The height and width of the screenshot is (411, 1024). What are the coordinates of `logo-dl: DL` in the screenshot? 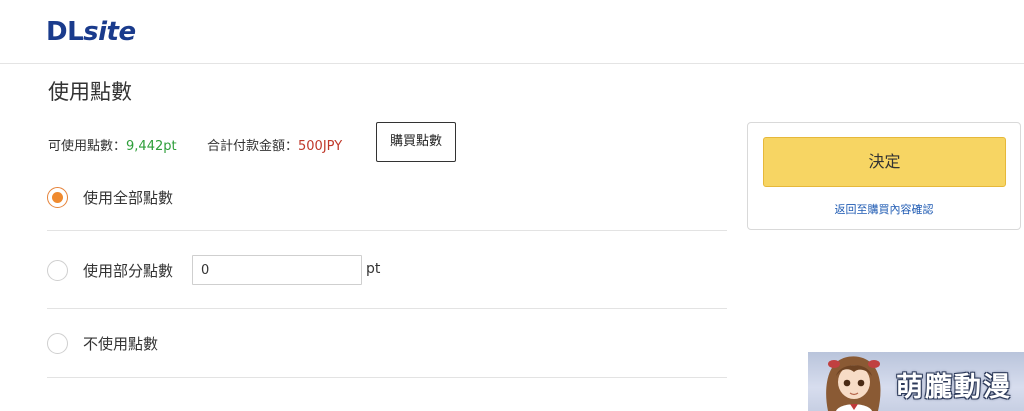 It's located at (65, 32).